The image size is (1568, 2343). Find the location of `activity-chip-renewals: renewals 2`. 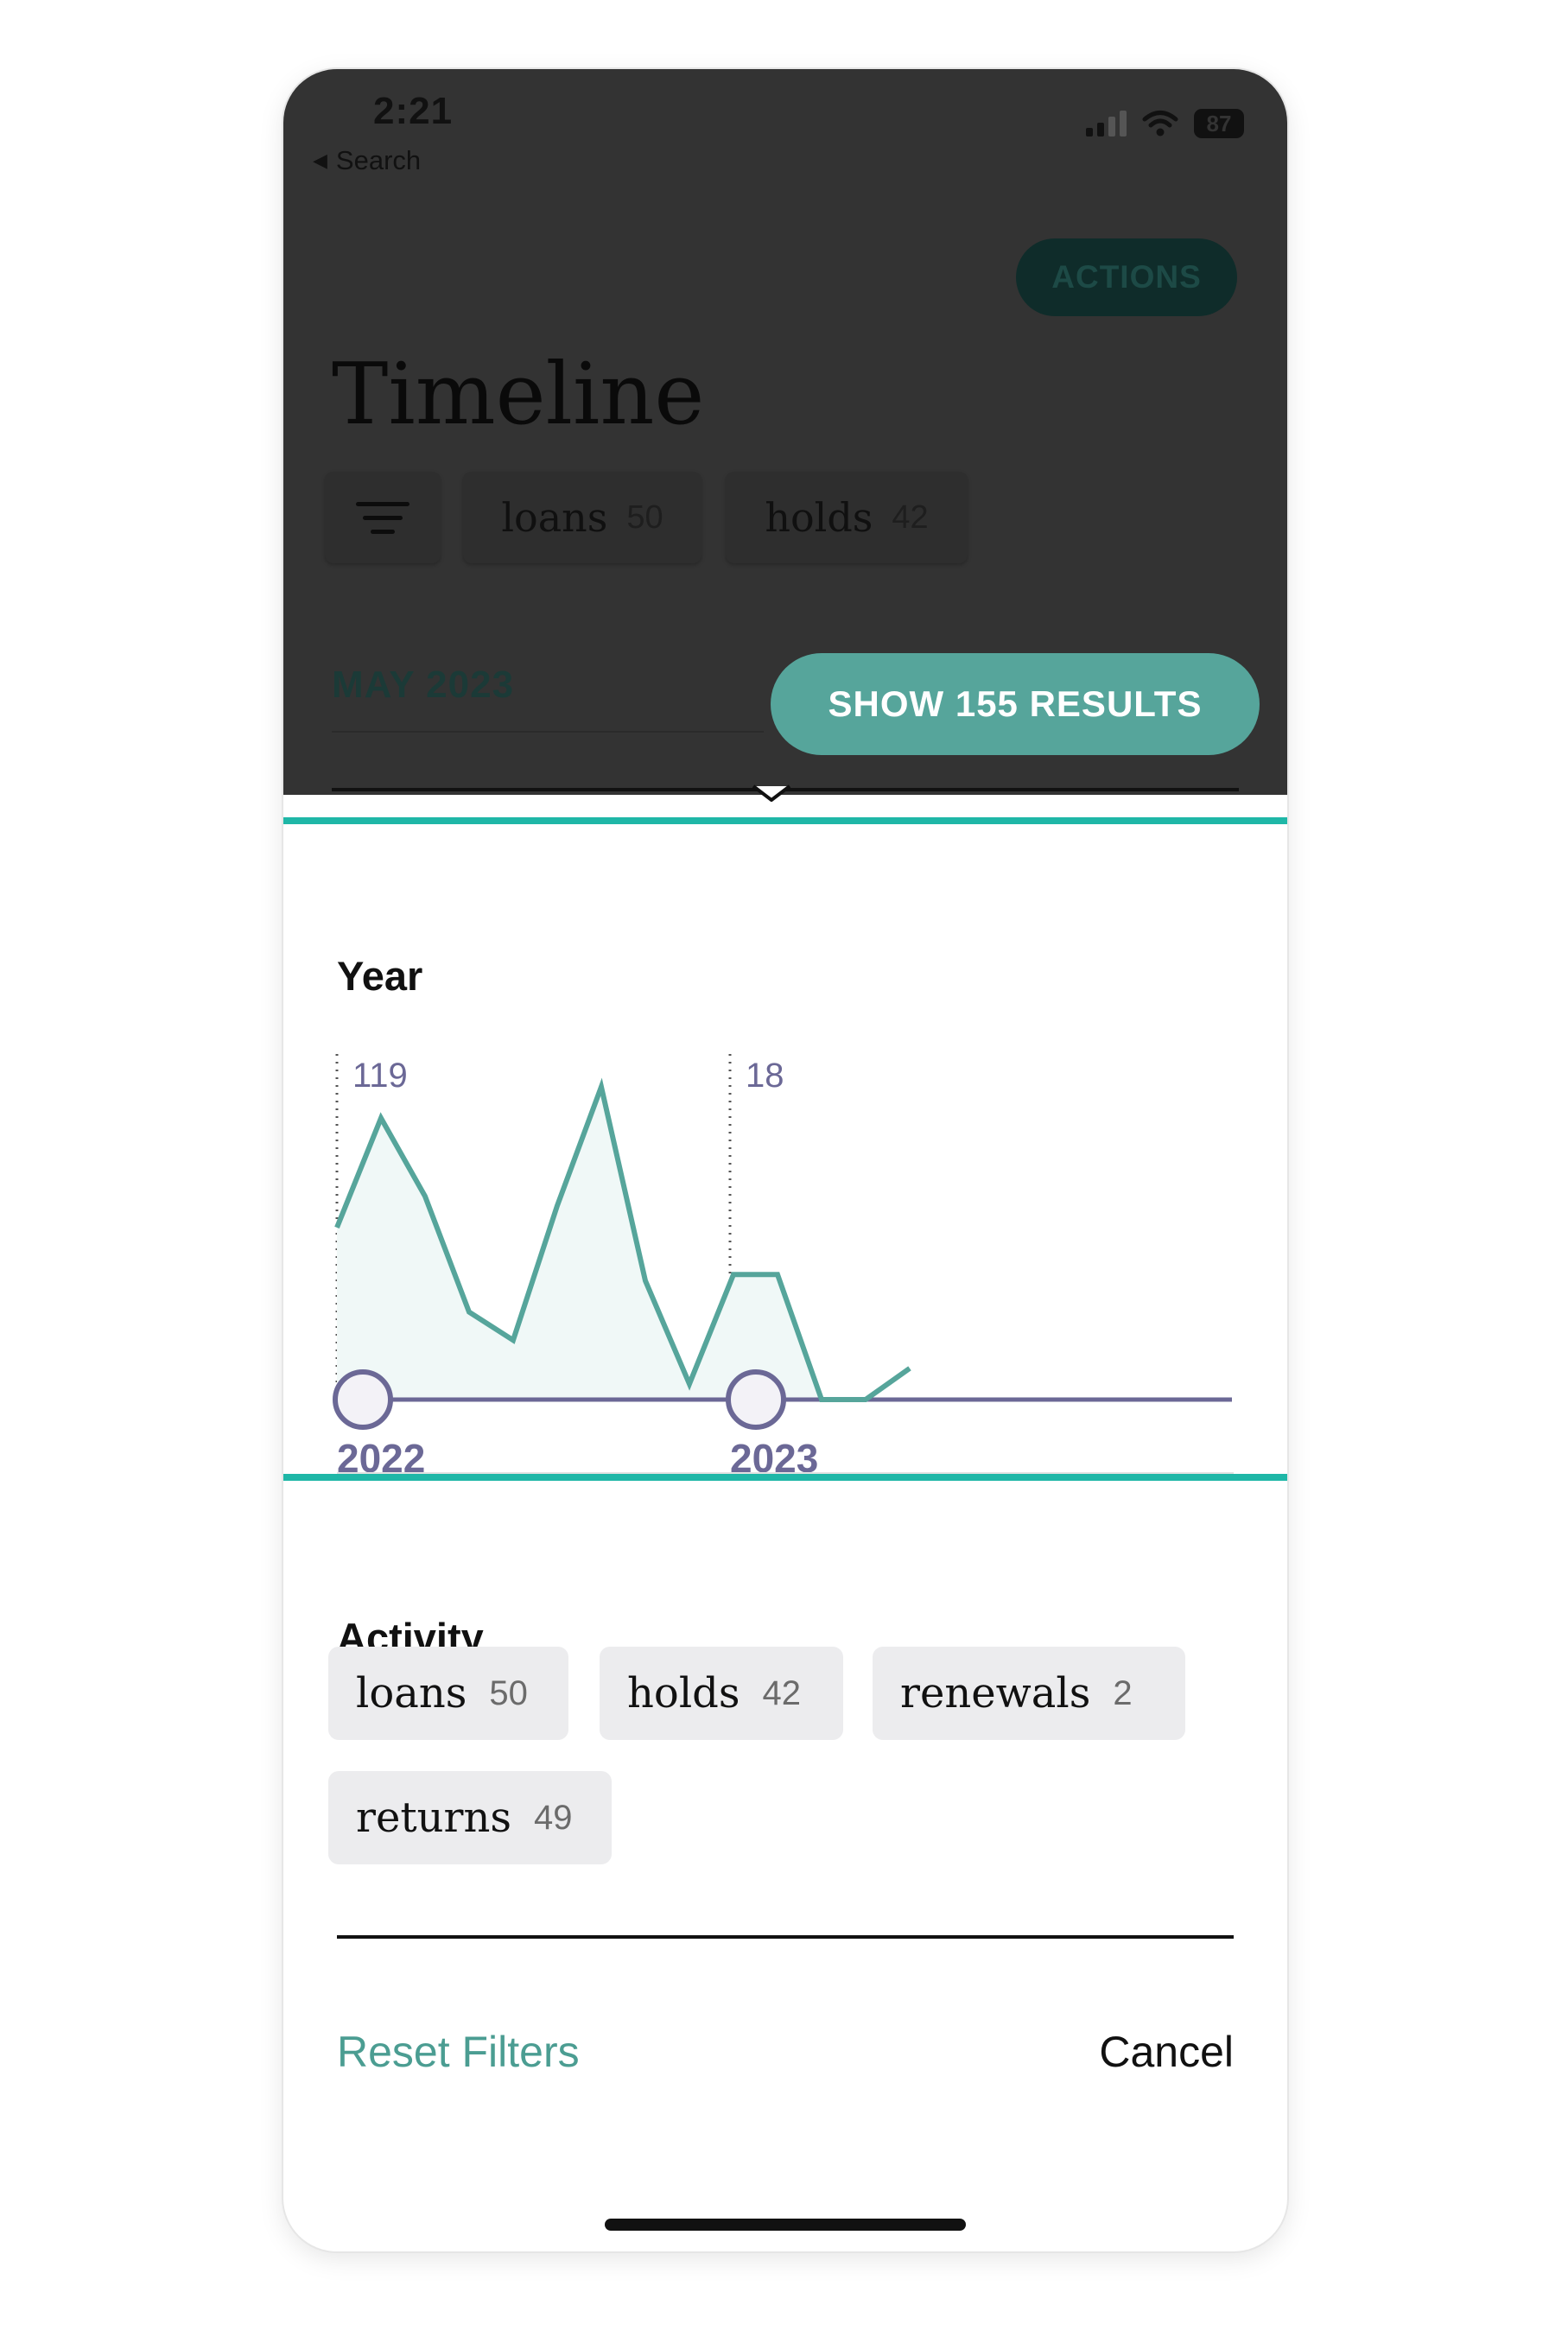

activity-chip-renewals: renewals 2 is located at coordinates (1029, 1694).